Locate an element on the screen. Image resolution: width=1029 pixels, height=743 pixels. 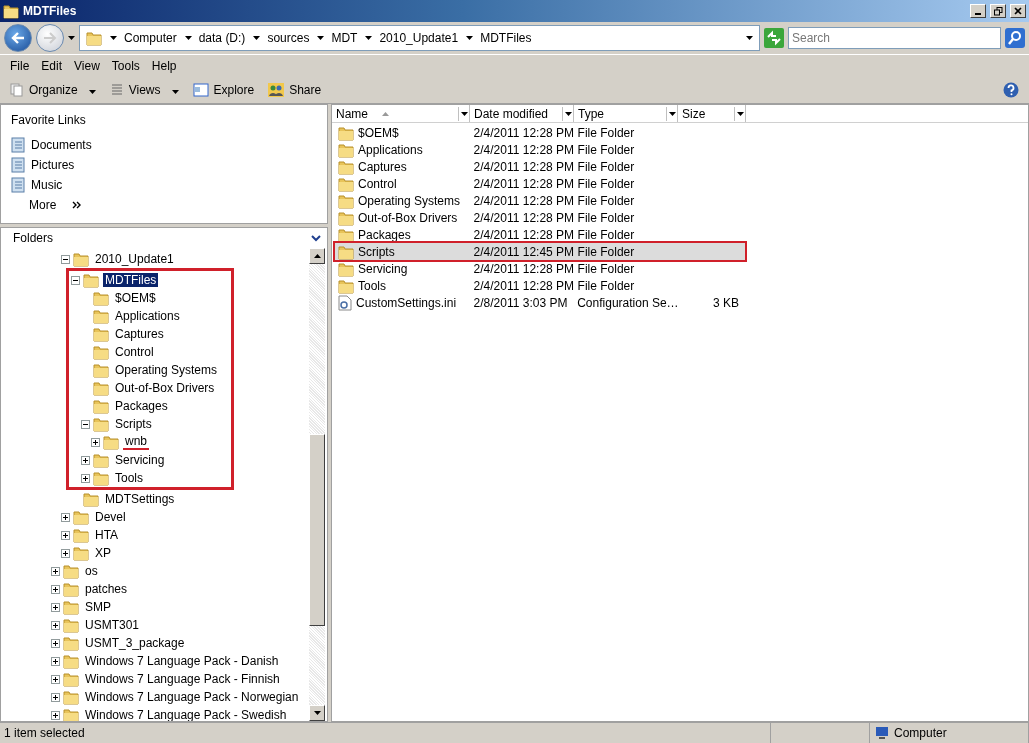
refresh-button is located at coordinates (774, 38).